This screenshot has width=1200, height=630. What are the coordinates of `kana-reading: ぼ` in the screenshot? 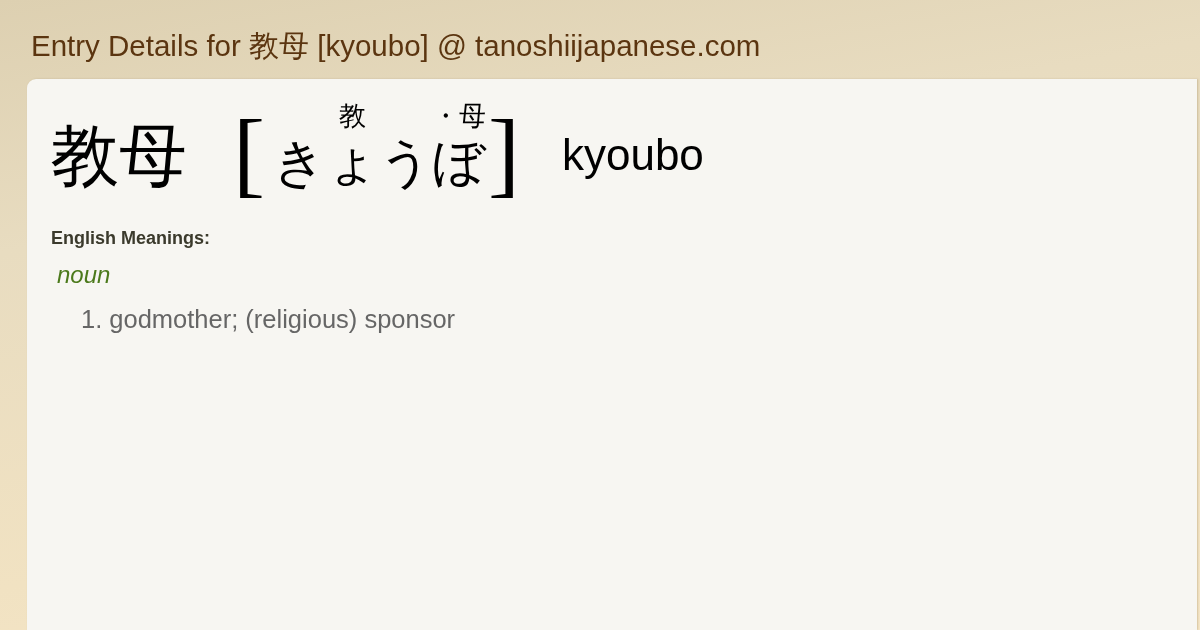 It's located at (459, 162).